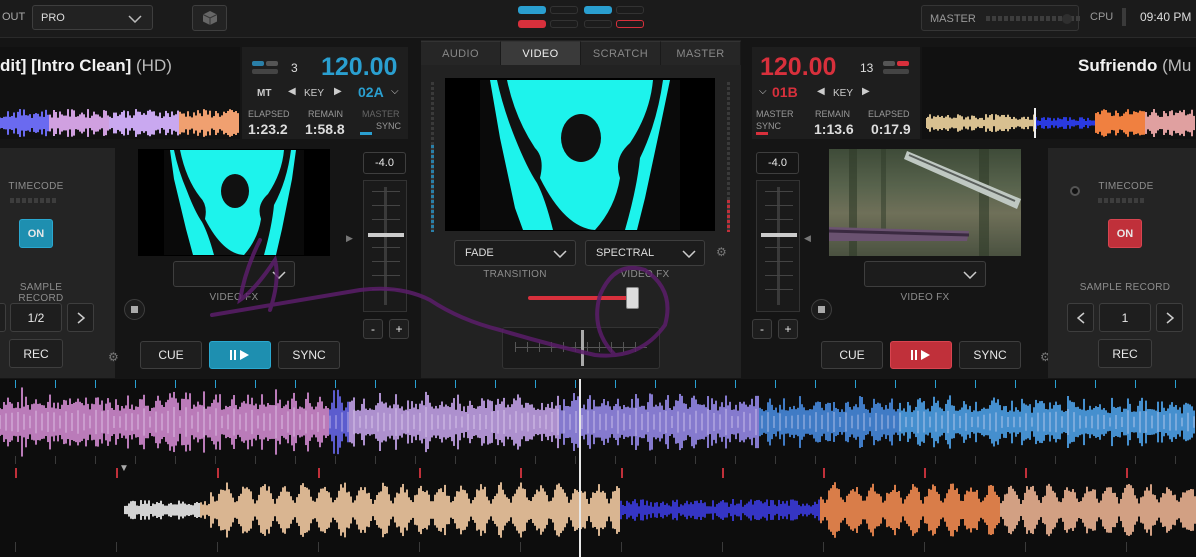 The image size is (1196, 557). I want to click on deck-layout-indicators, so click(582, 18).